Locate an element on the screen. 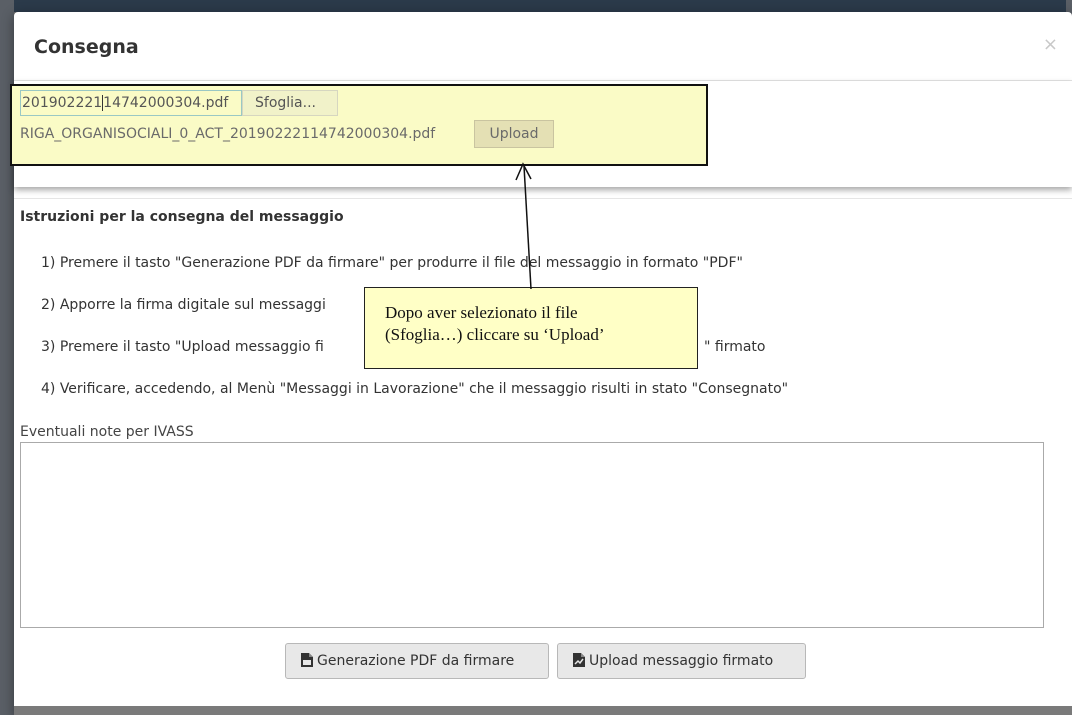  generate-pdf-label: Generazione PDF da firmare is located at coordinates (416, 661).